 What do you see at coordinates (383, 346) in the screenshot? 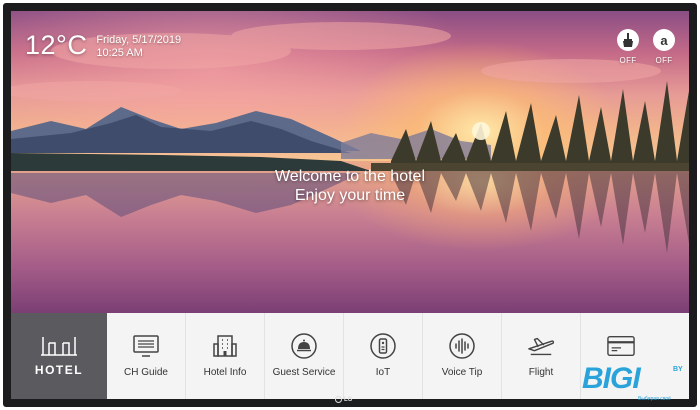
I see `iot-remote-icon` at bounding box center [383, 346].